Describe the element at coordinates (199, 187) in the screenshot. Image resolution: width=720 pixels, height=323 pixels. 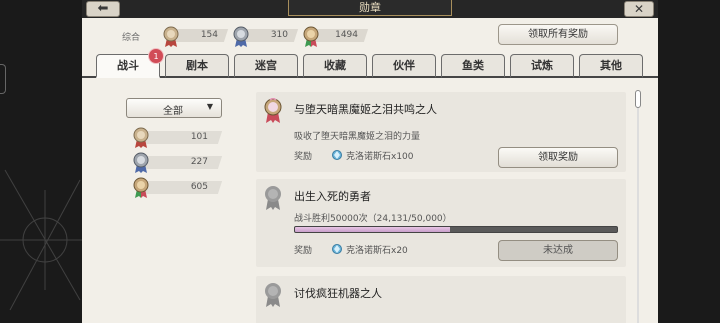
I see `count-gold-value: 605` at that location.